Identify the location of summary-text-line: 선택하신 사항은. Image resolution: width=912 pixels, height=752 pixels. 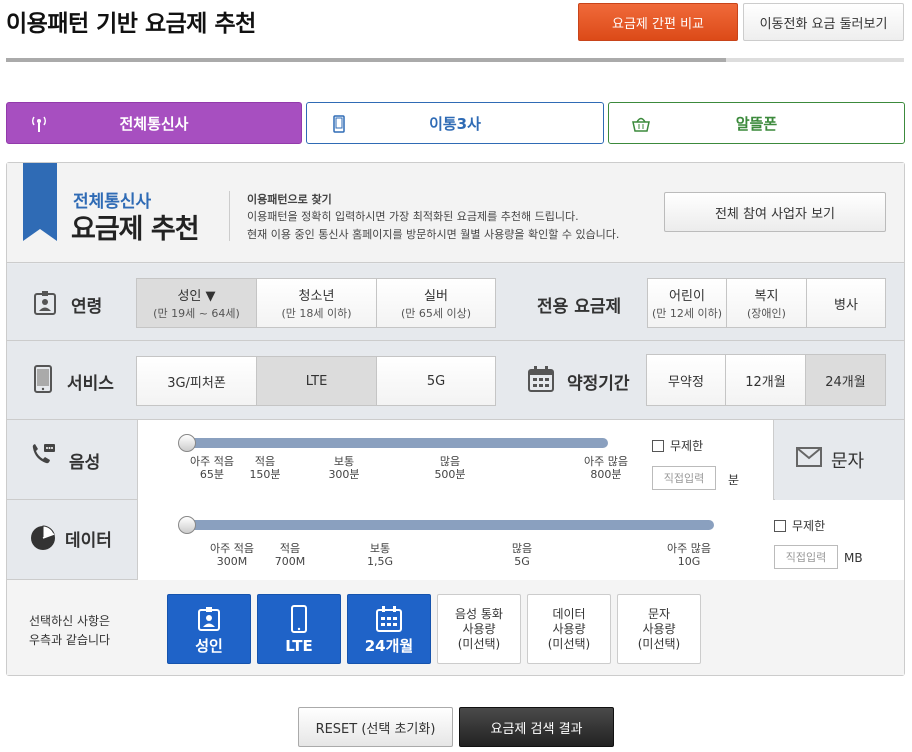
(70, 621).